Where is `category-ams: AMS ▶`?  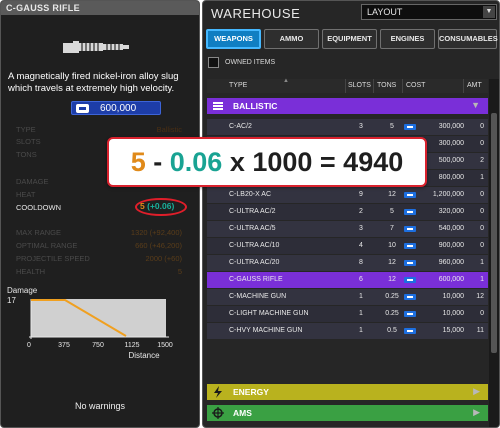 category-ams: AMS ▶ is located at coordinates (347, 413).